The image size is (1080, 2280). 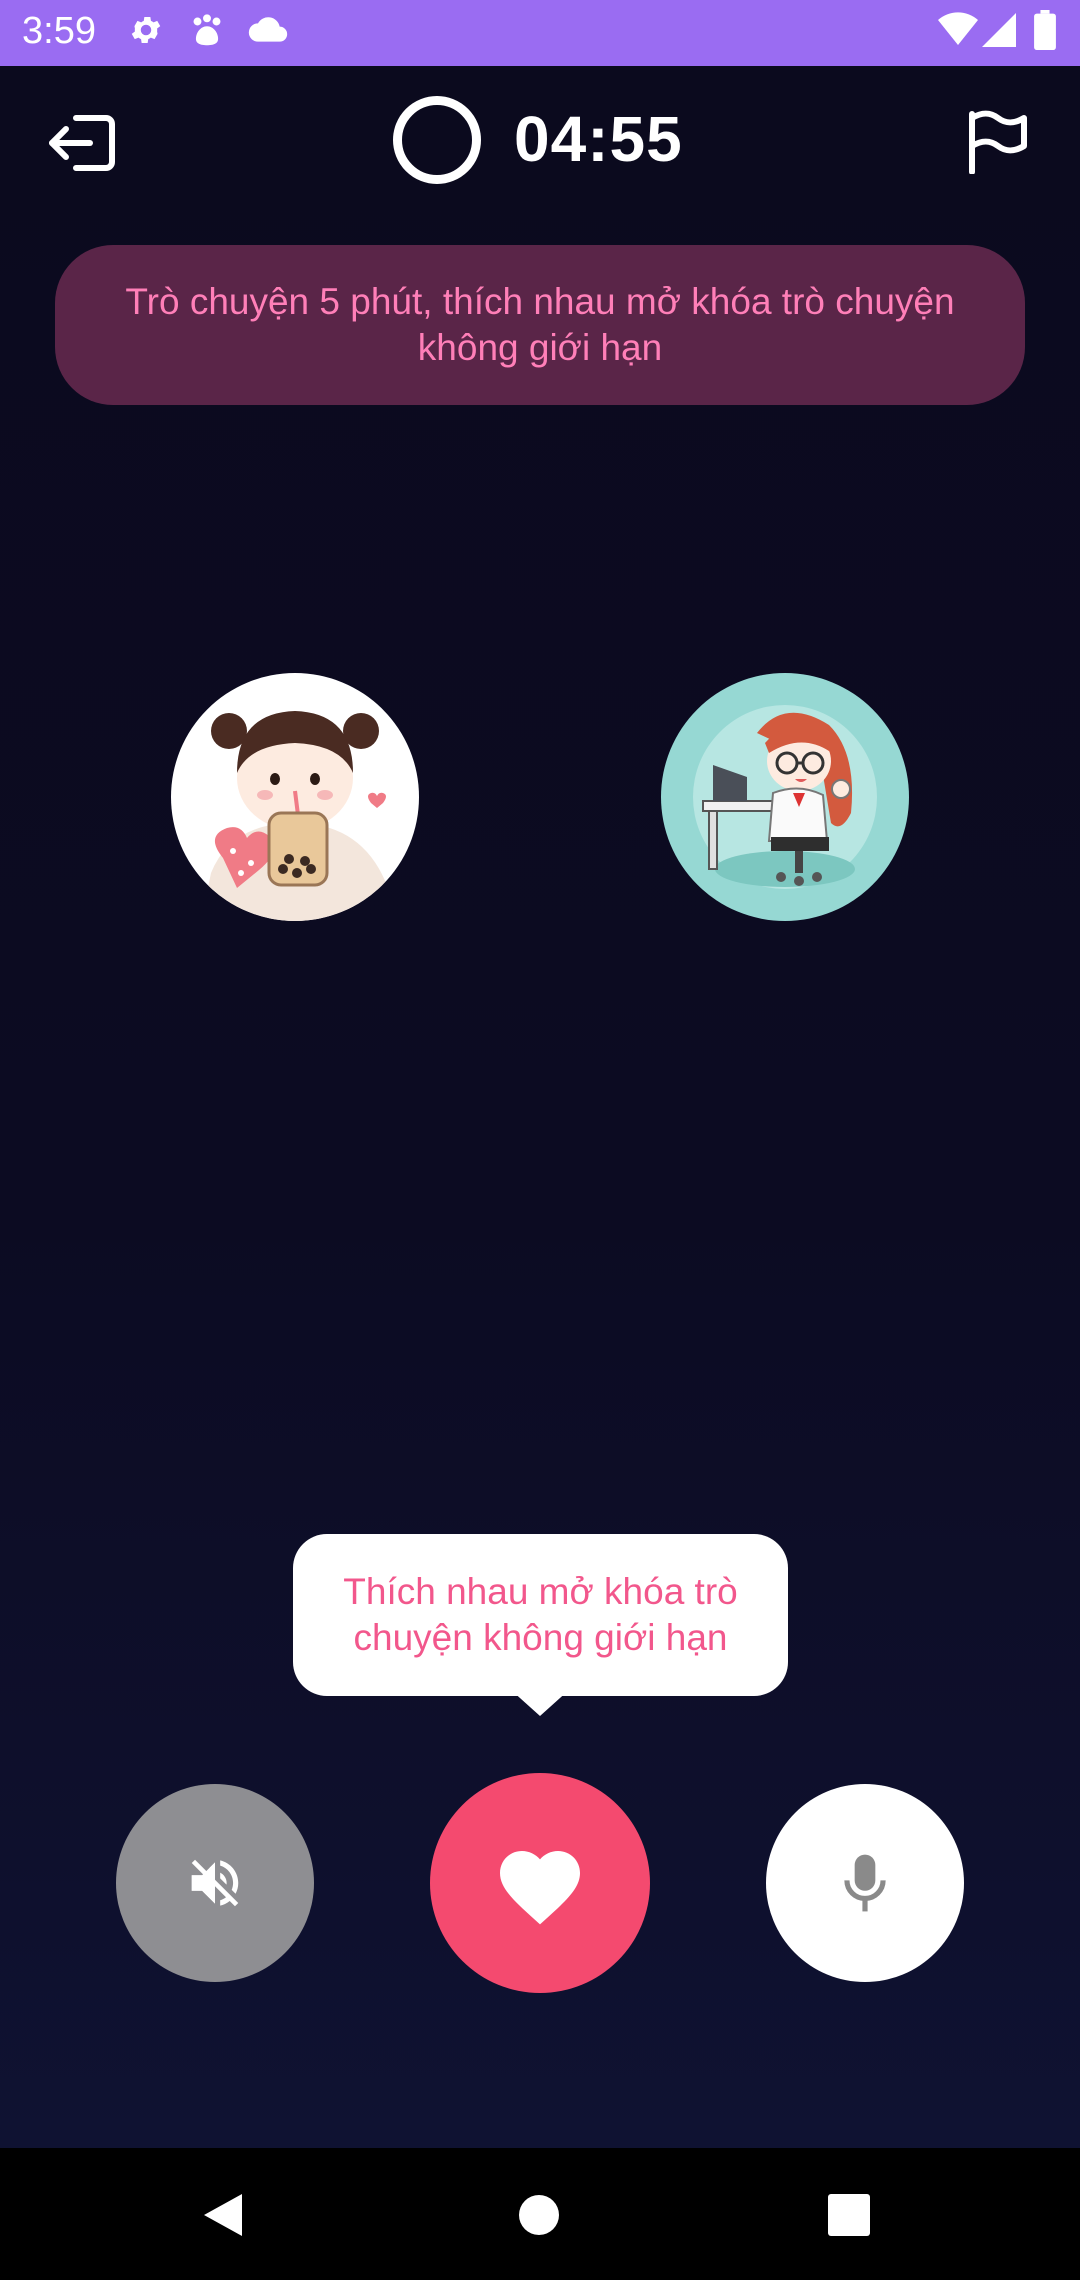 I want to click on mute-speaker-button, so click(x=215, y=1883).